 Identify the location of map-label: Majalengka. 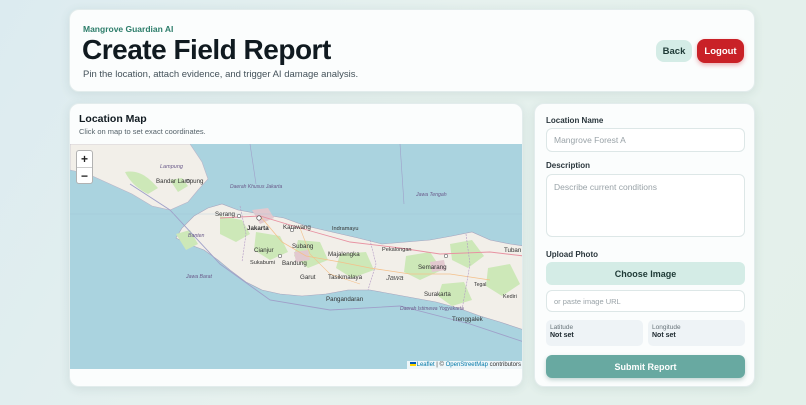
(344, 254).